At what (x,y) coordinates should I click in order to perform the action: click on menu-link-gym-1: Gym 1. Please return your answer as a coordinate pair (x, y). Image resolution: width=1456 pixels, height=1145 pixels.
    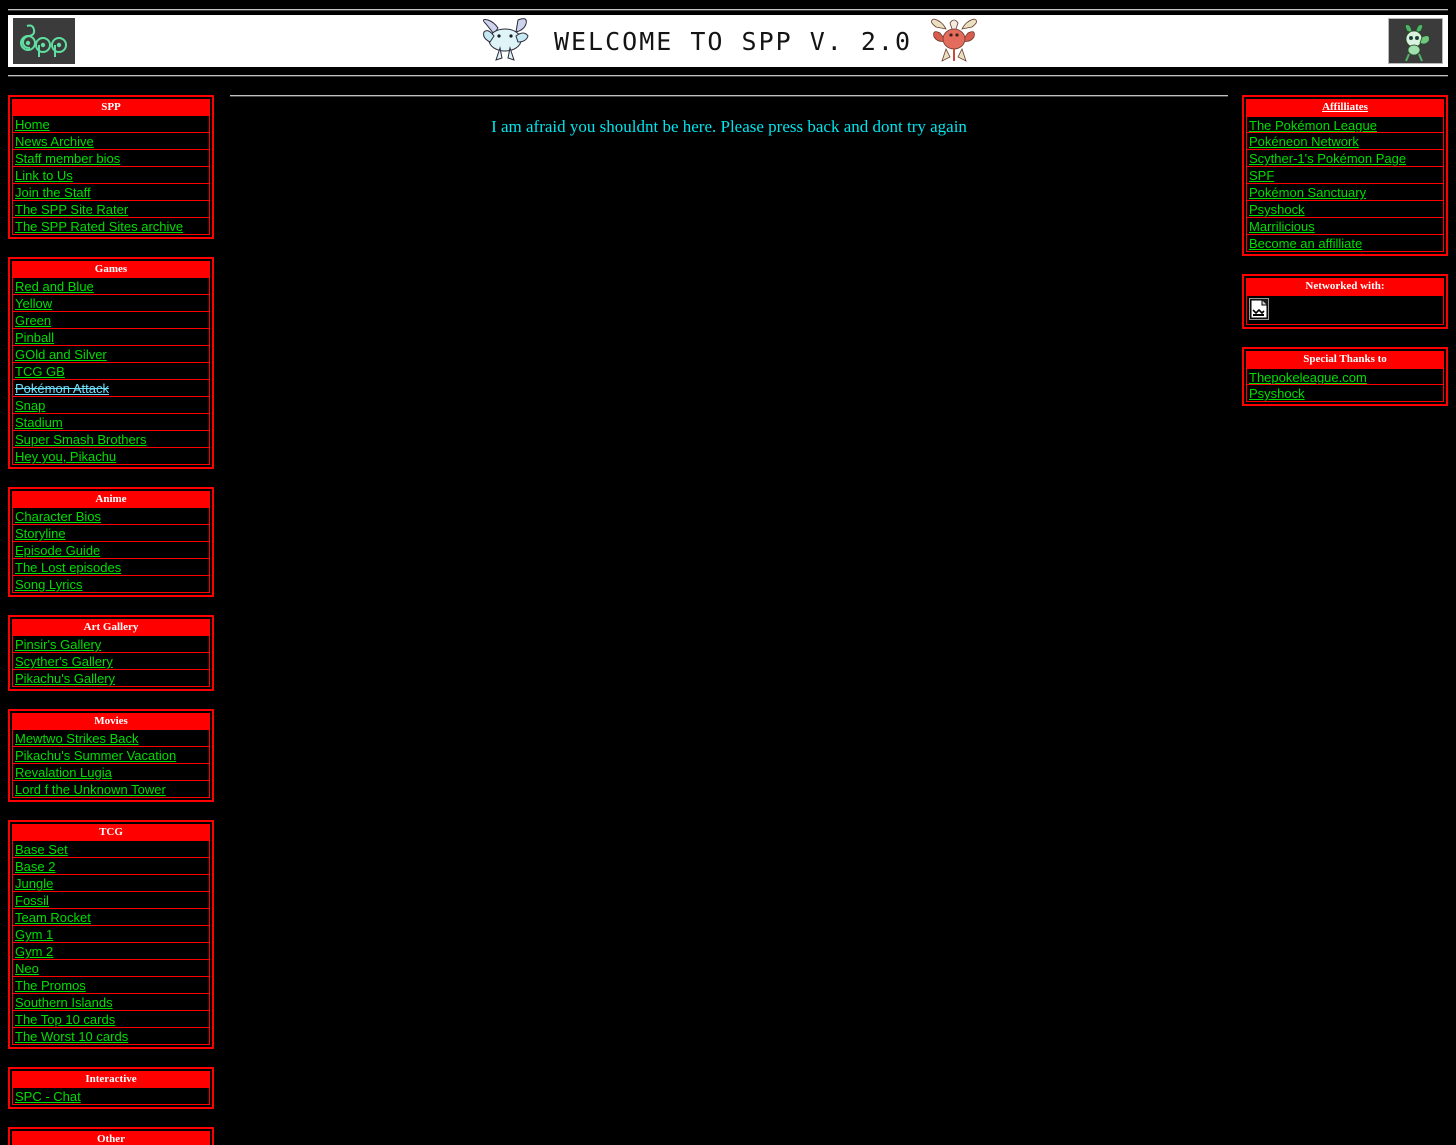
    Looking at the image, I should click on (111, 934).